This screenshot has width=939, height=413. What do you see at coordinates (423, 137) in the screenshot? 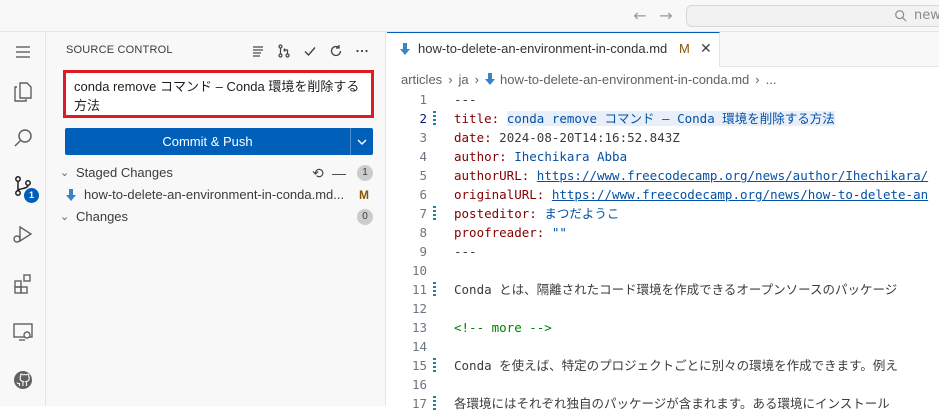
I see `line-number: 3` at bounding box center [423, 137].